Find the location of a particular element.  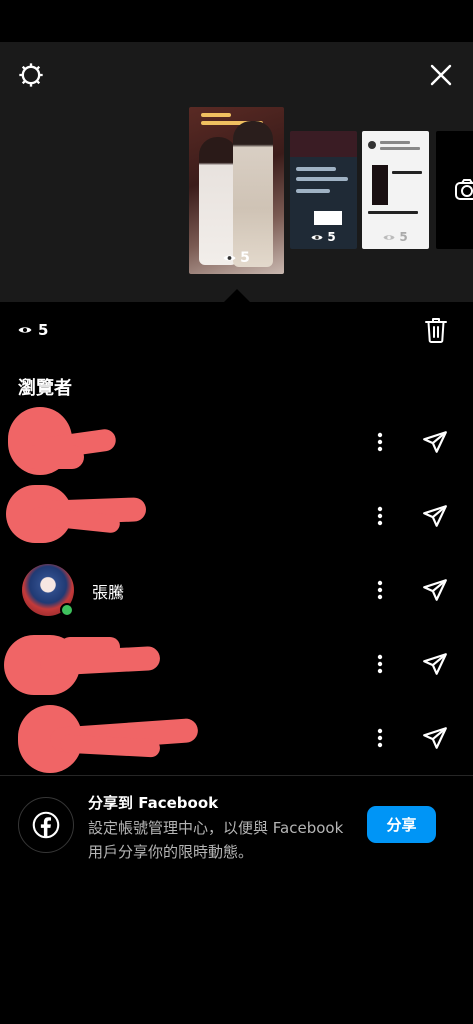

viewer-row: 張騰 is located at coordinates (236, 590).